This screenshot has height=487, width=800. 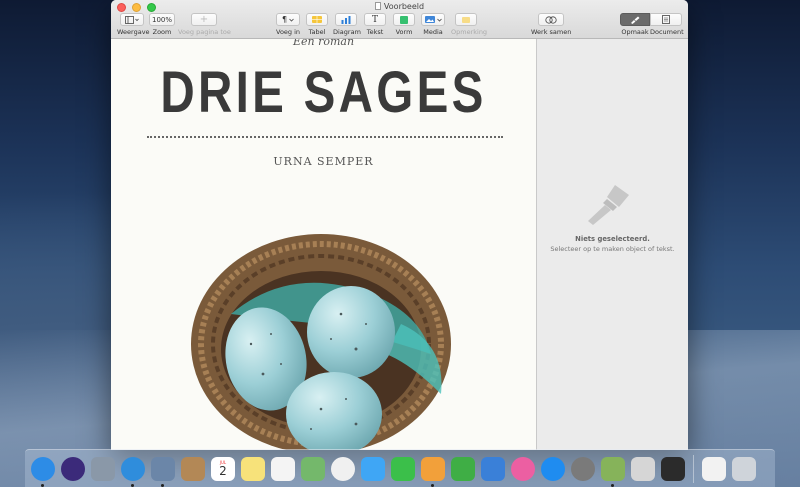 I want to click on document-proxy-icon, so click(x=377, y=6).